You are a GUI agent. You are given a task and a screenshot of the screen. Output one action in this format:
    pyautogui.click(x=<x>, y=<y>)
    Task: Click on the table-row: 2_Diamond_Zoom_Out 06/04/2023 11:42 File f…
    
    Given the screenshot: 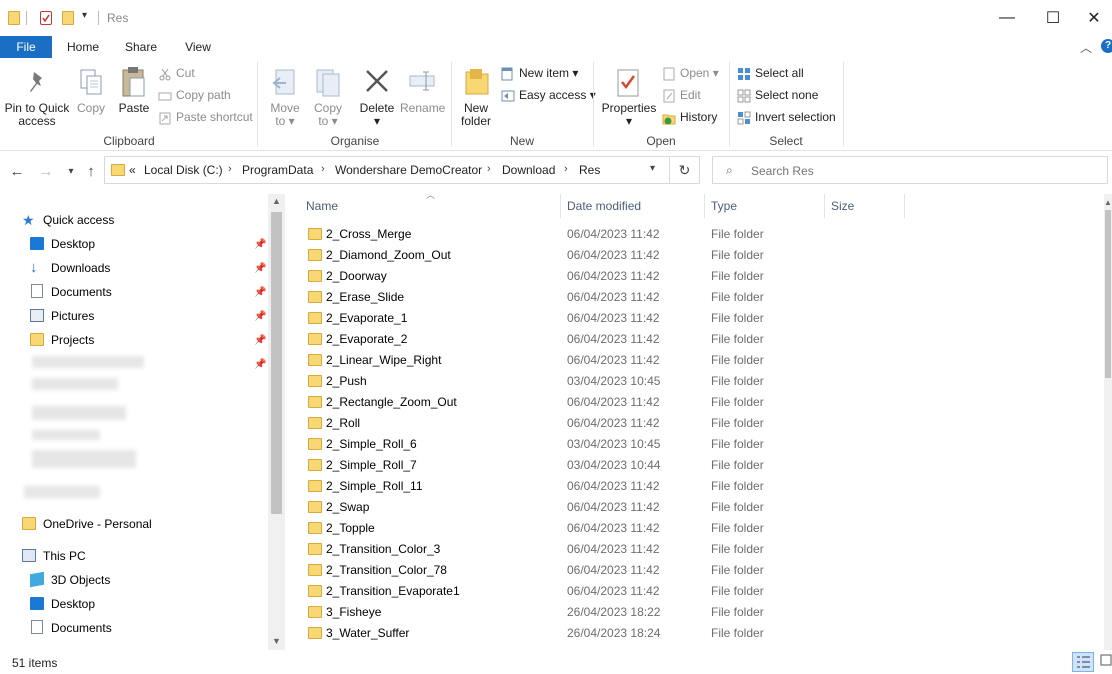 What is the action you would take?
    pyautogui.click(x=699, y=255)
    